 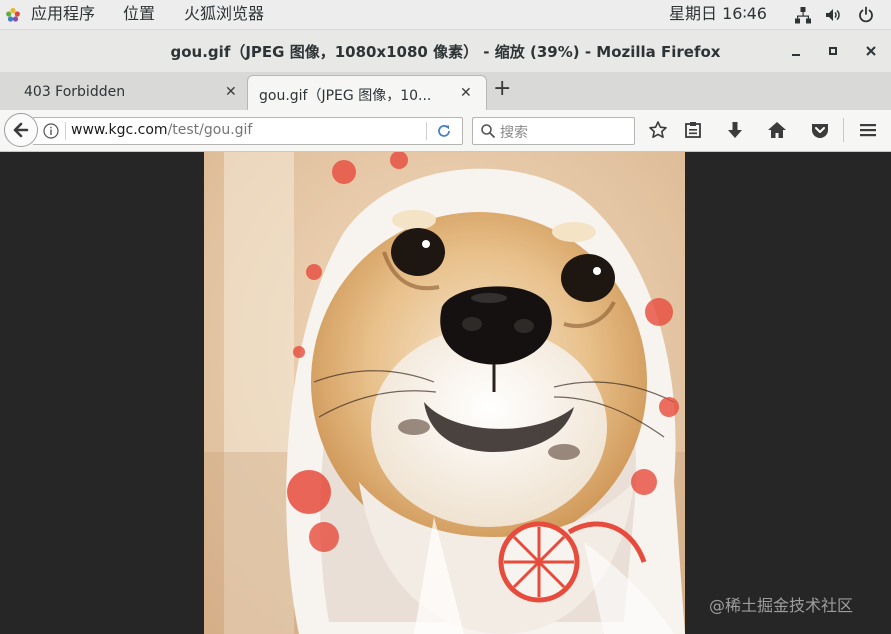 I want to click on url-domain: www.kgc.com, so click(x=119, y=130).